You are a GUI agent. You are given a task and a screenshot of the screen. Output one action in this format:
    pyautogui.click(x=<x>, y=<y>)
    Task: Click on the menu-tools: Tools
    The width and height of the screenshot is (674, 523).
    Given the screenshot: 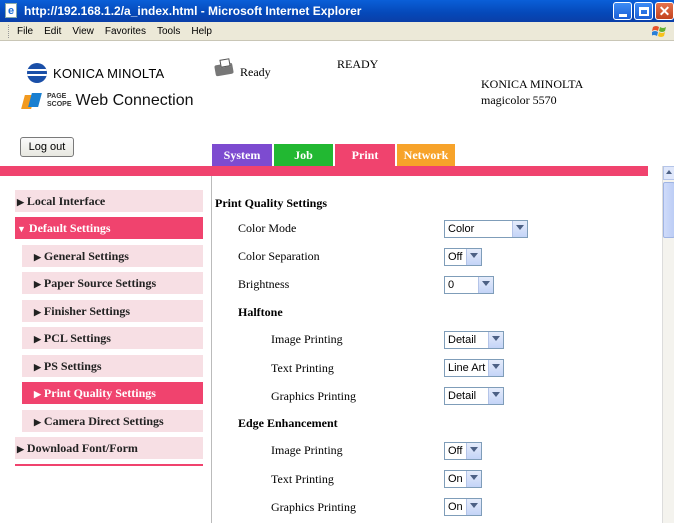 What is the action you would take?
    pyautogui.click(x=168, y=31)
    